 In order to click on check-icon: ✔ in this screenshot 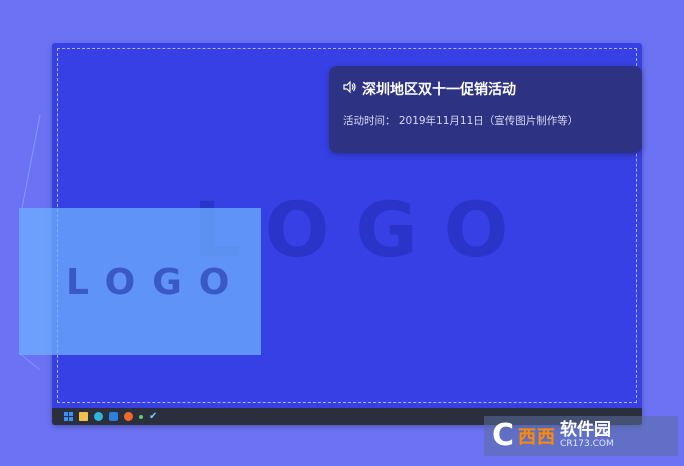, I will do `click(153, 417)`.